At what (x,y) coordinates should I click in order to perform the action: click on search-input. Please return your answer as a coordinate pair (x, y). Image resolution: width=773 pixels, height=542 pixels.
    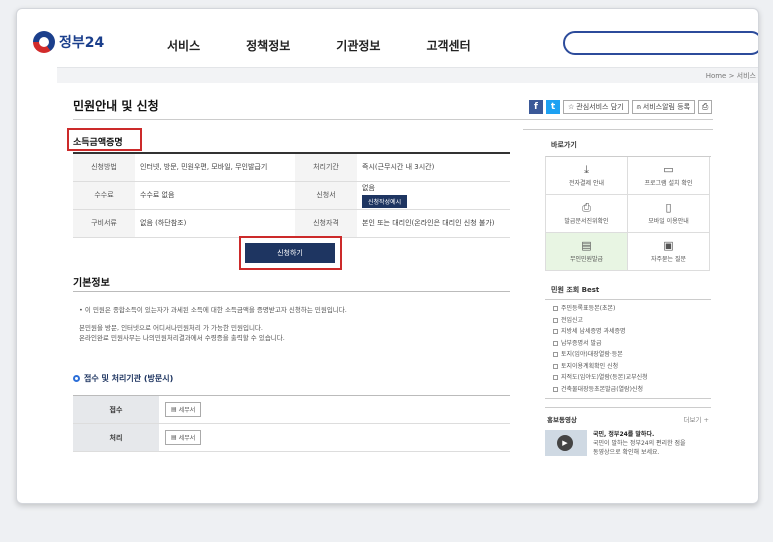
    Looking at the image, I should click on (660, 43).